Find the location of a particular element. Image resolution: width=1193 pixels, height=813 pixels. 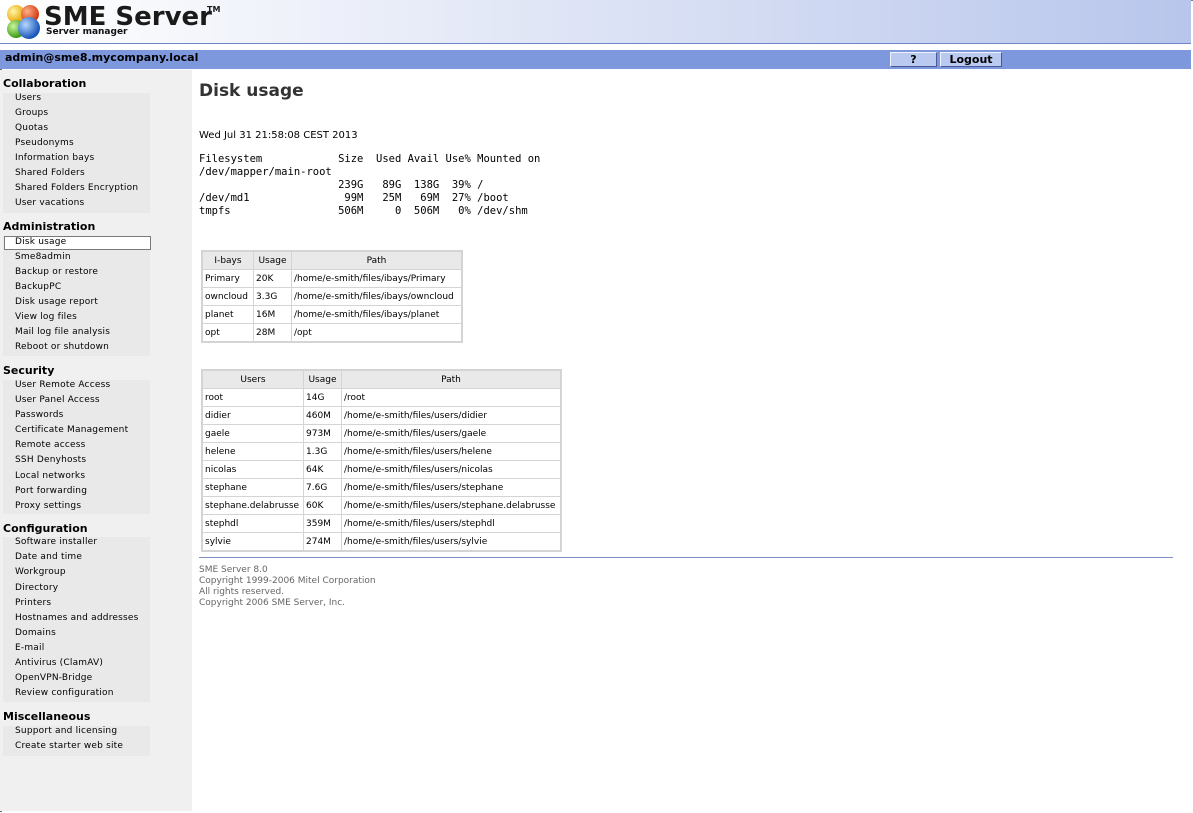

sidebar-item-reboot-or-shutdown: Reboot or shutdown is located at coordinates (62, 347).